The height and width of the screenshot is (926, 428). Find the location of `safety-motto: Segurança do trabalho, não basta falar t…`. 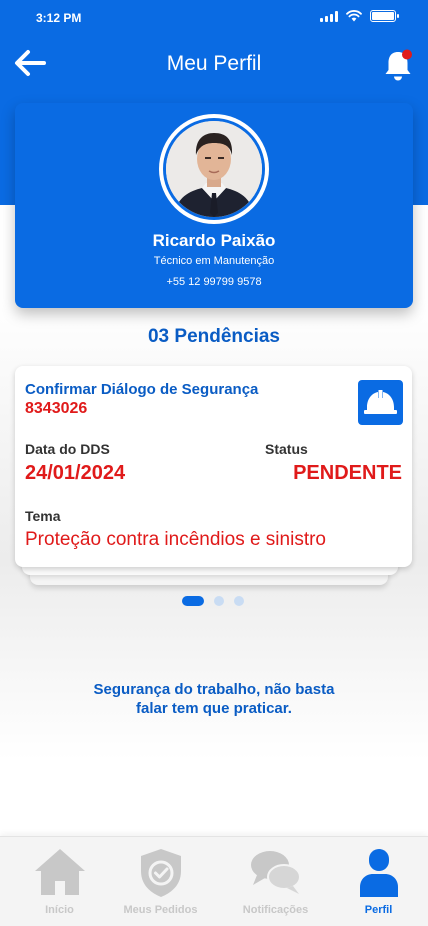

safety-motto: Segurança do trabalho, não basta falar t… is located at coordinates (214, 699).